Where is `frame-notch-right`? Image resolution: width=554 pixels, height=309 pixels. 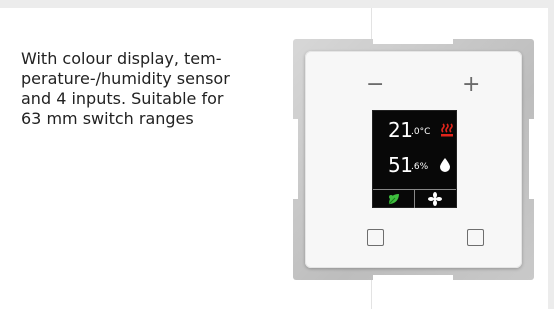 frame-notch-right is located at coordinates (531, 159).